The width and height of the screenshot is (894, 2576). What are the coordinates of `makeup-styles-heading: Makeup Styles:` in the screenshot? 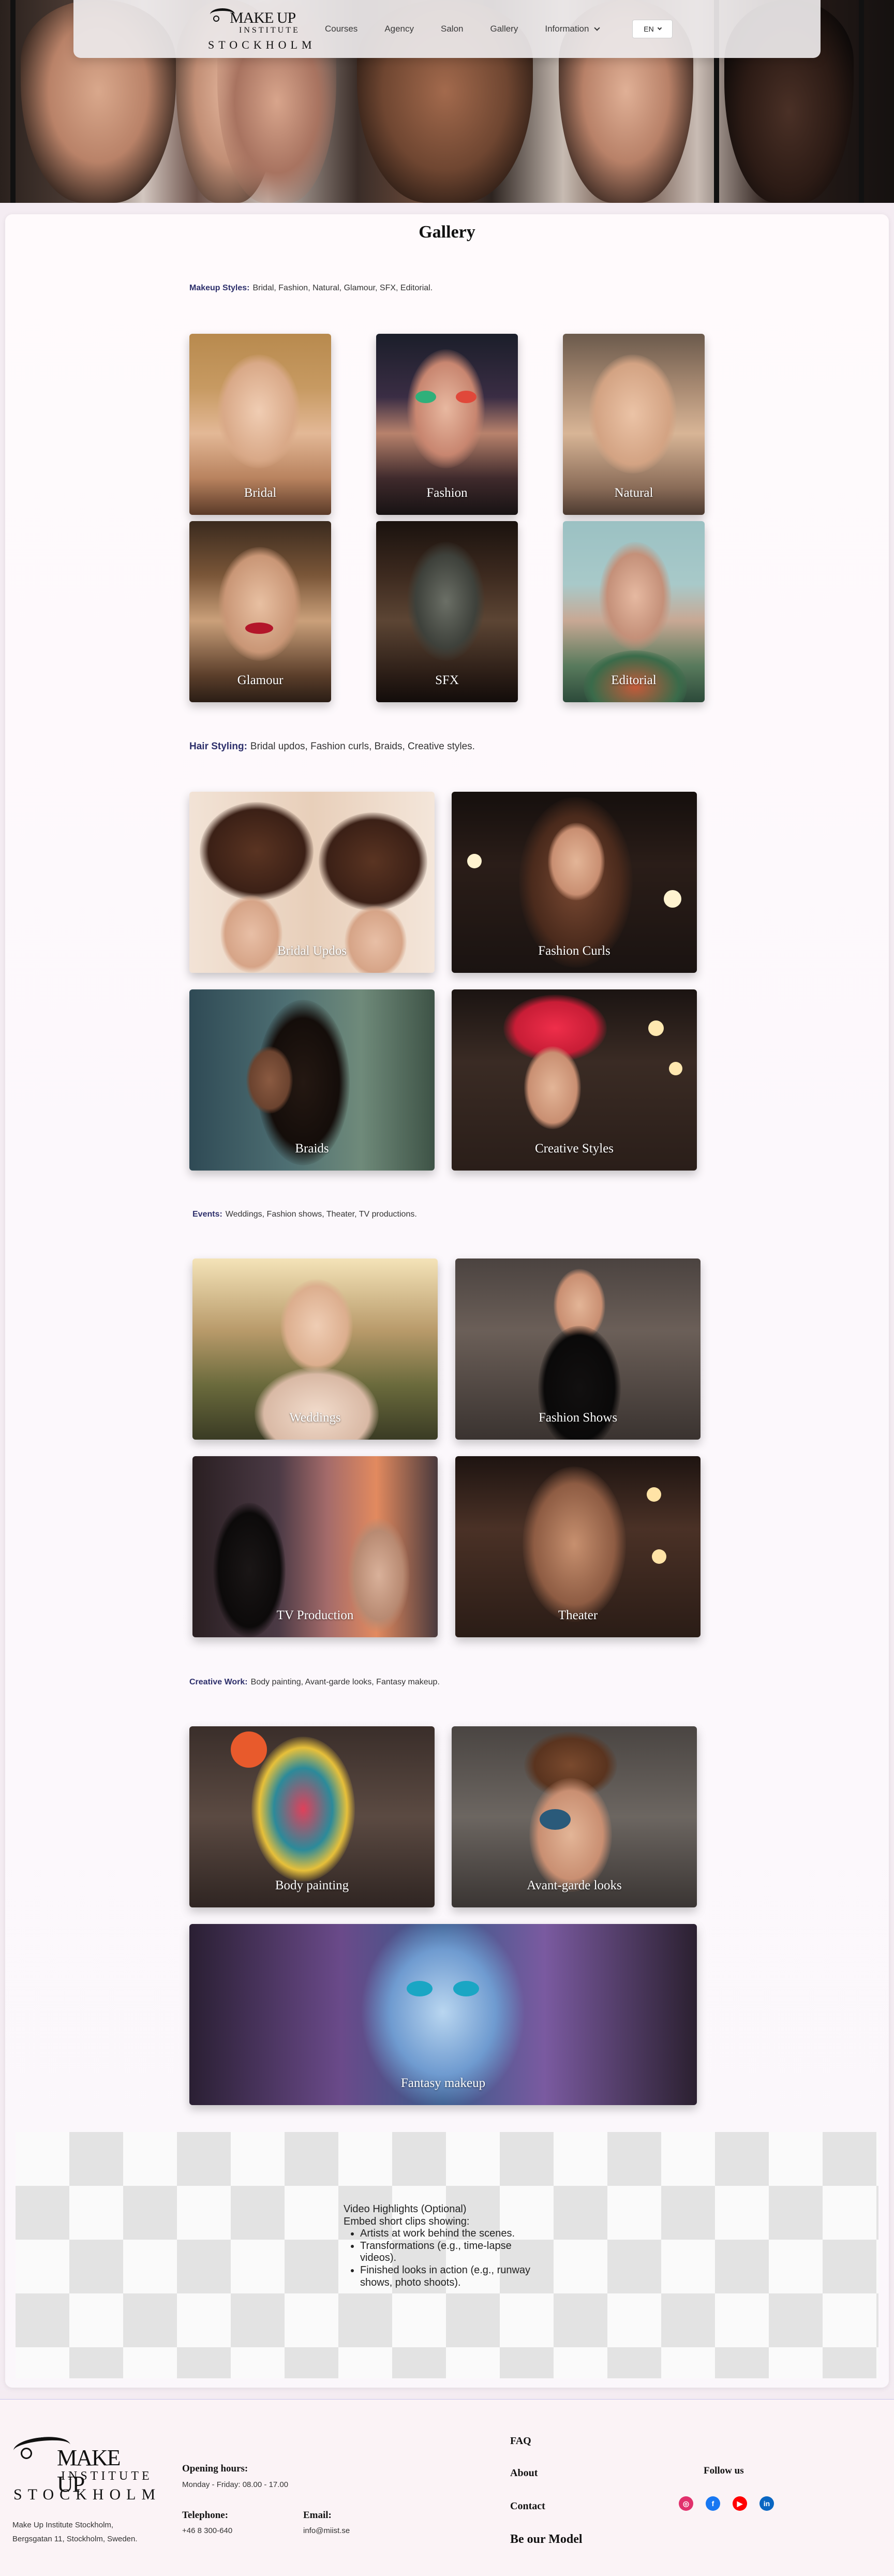 It's located at (220, 288).